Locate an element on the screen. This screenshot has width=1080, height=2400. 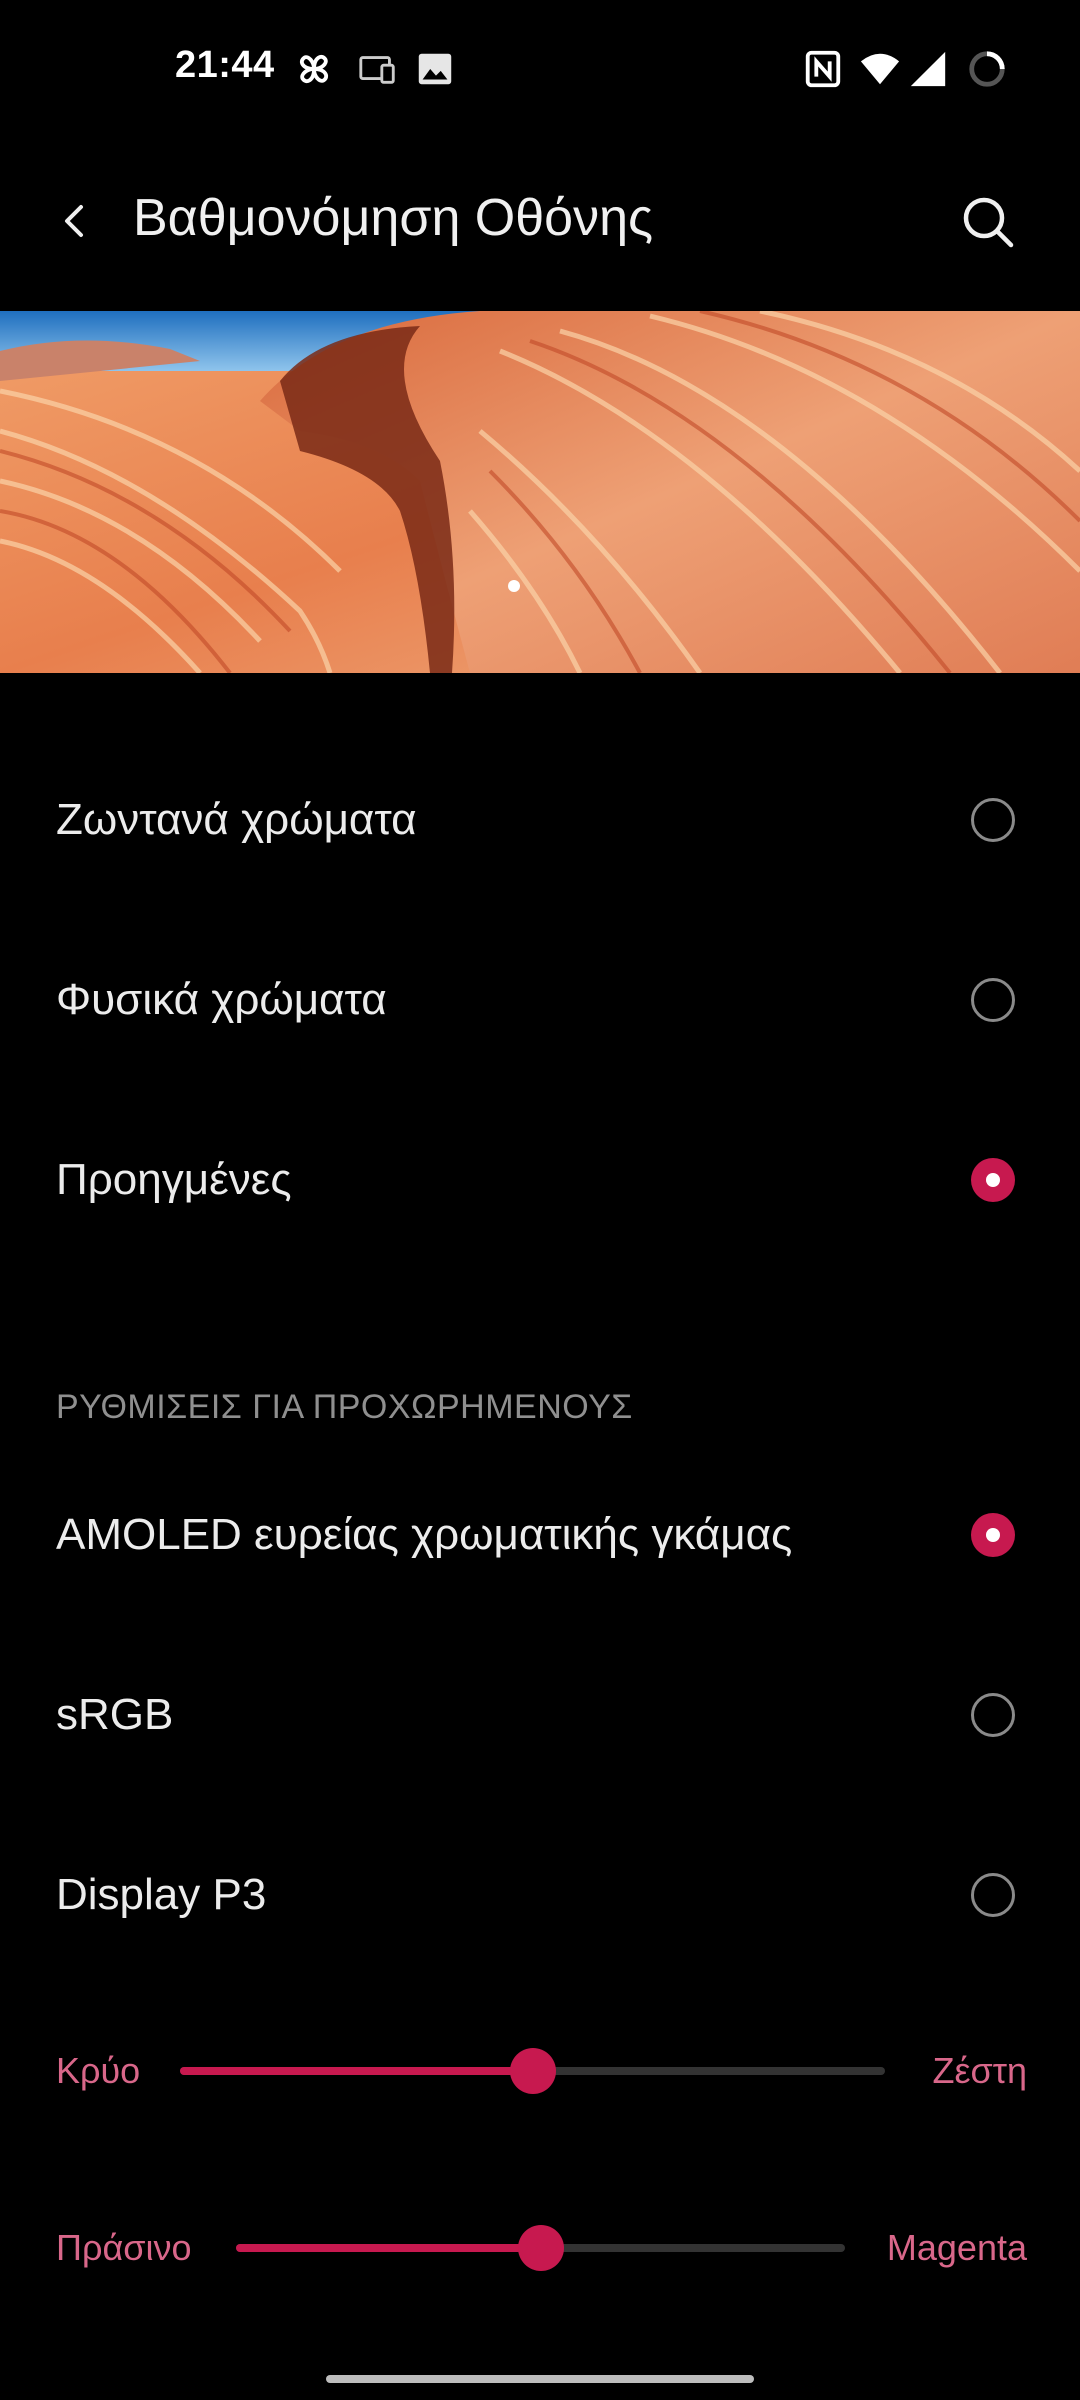
battery-saver-icon is located at coordinates (987, 69).